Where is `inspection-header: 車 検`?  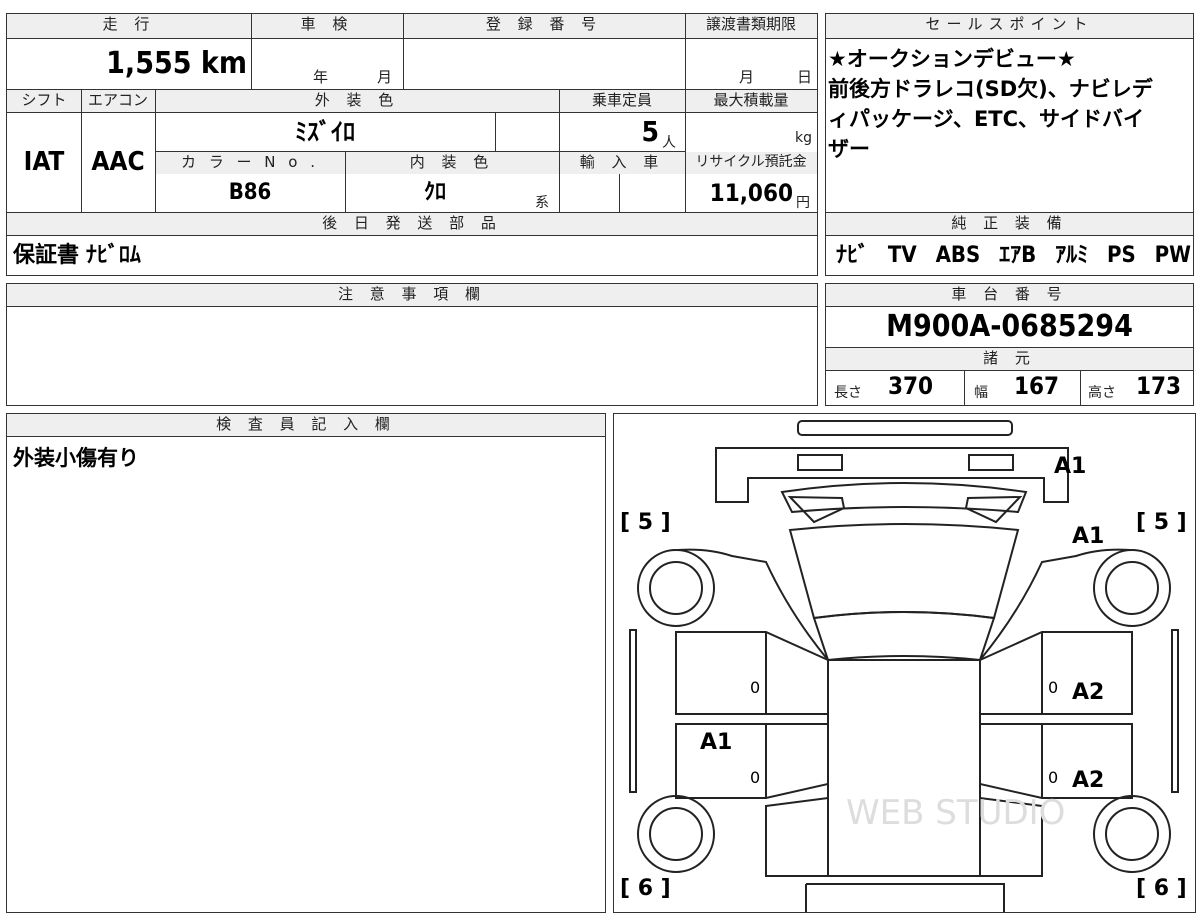
inspection-header: 車 検 is located at coordinates (327, 26).